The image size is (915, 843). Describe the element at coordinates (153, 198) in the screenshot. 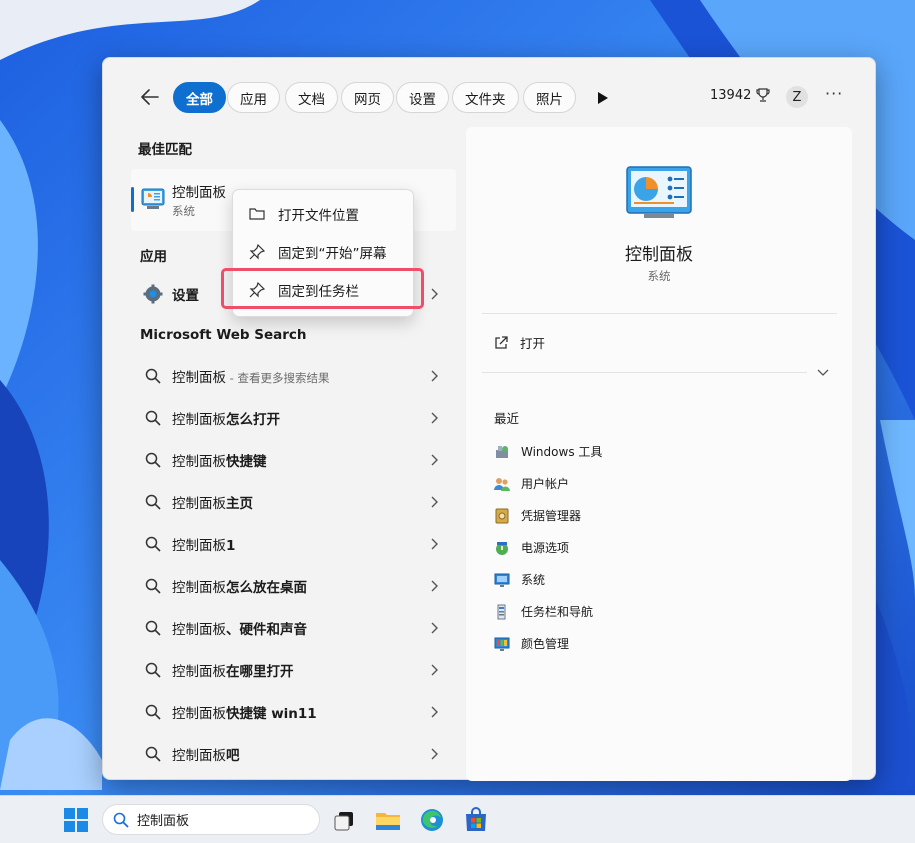

I see `control-panel-icon` at that location.